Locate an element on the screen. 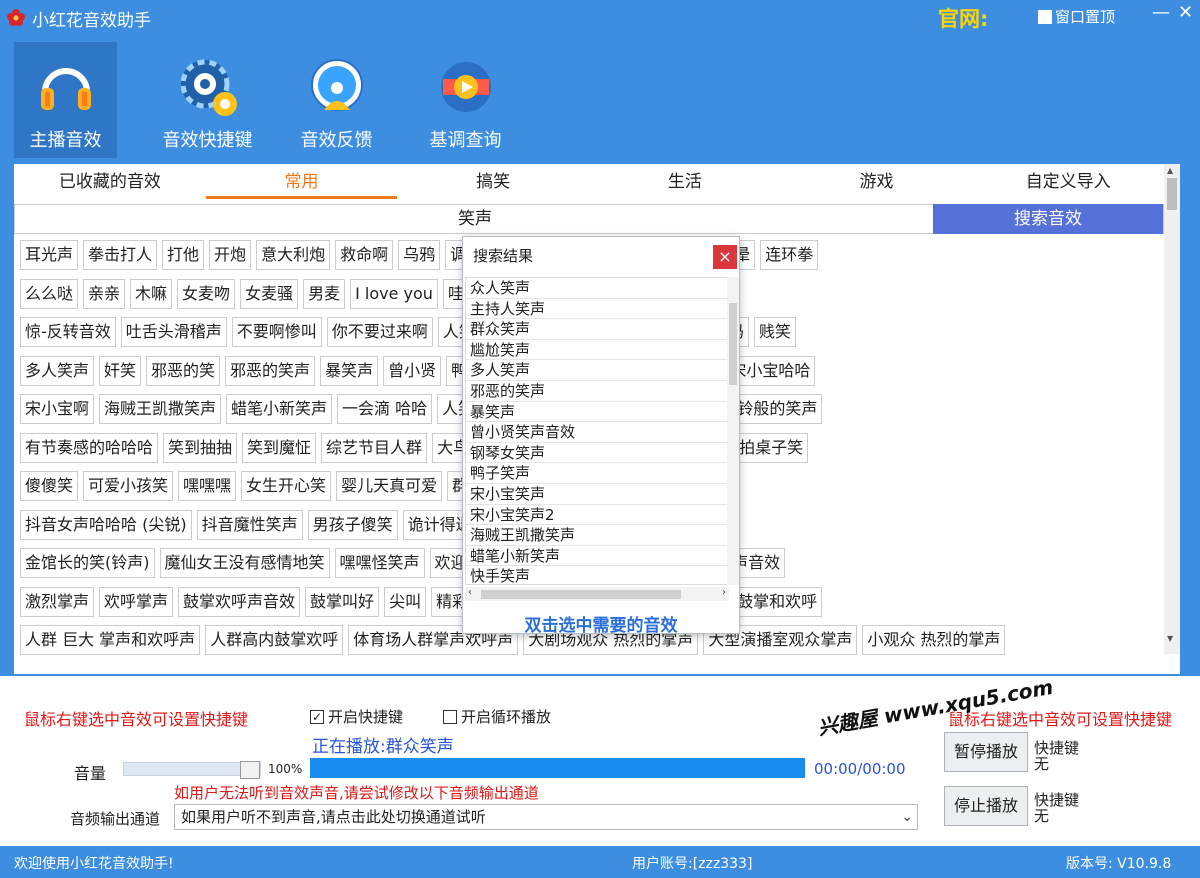 The image size is (1200, 878). search-result-item: 鸭子笑声 is located at coordinates (597, 473).